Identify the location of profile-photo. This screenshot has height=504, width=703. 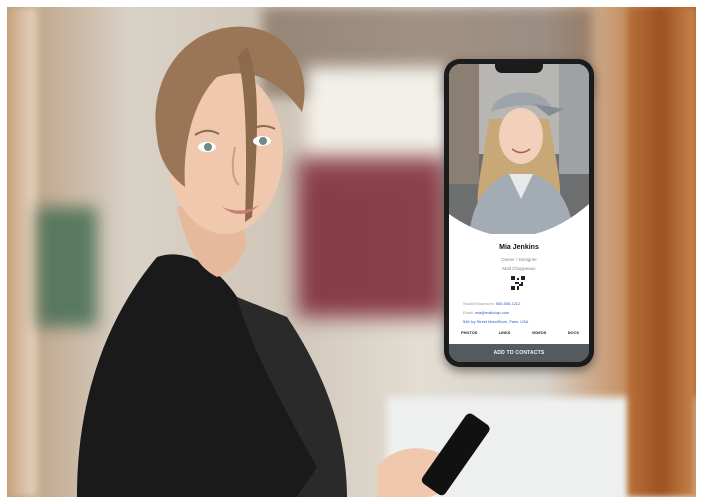
(519, 149).